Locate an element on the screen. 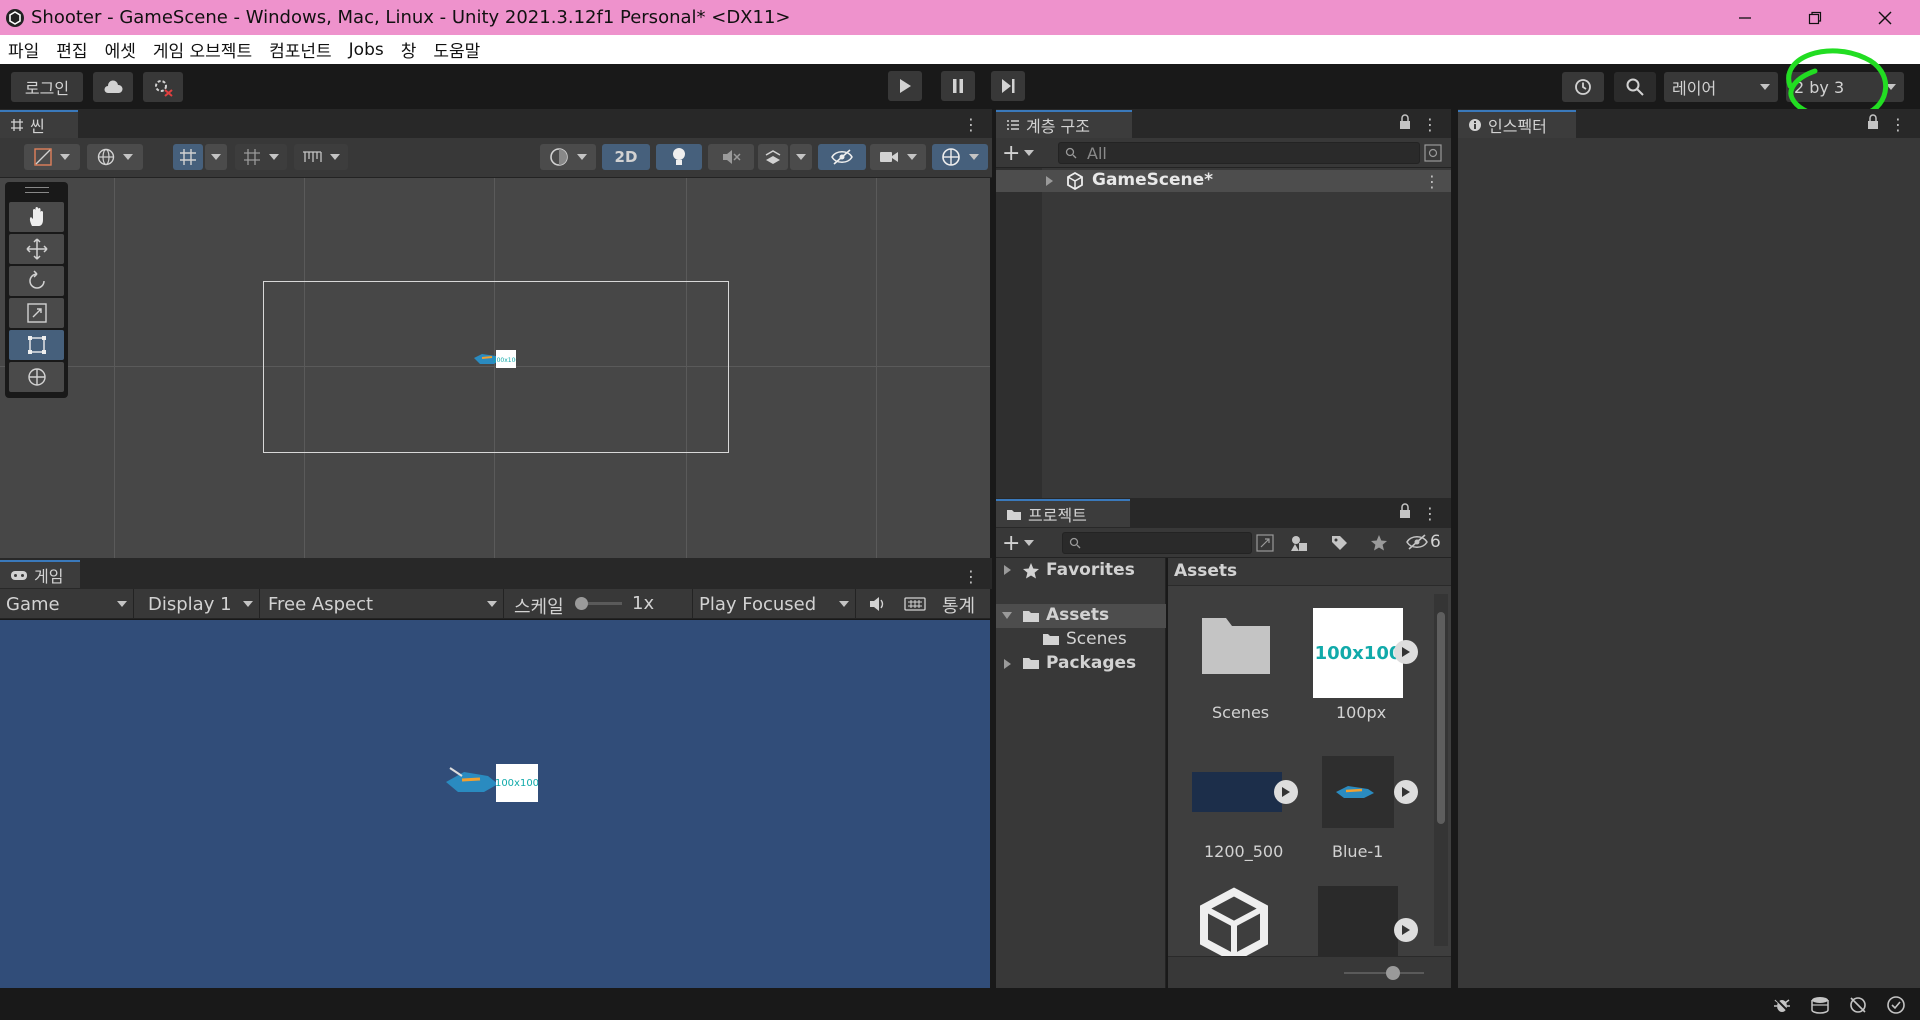 This screenshot has width=1920, height=1020. step-button is located at coordinates (1008, 86).